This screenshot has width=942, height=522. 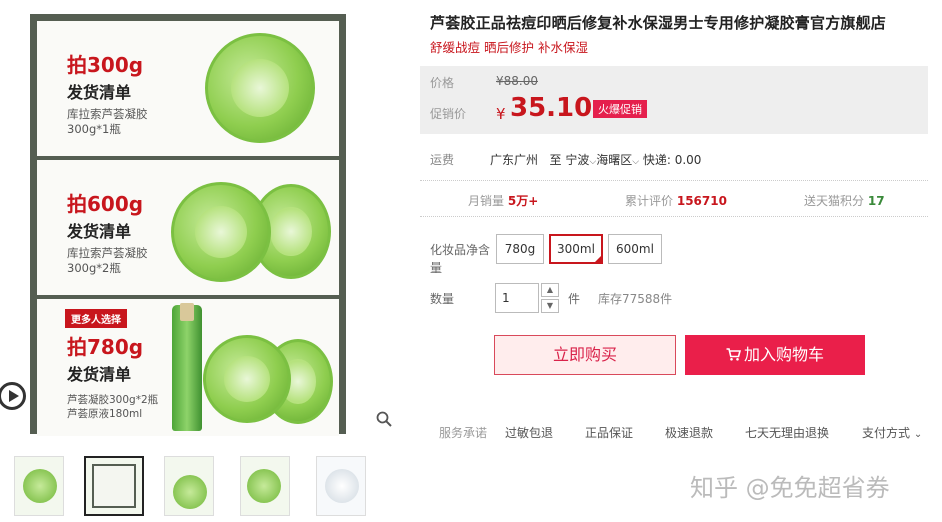 I want to click on tmall-points-value: 17, so click(x=876, y=201).